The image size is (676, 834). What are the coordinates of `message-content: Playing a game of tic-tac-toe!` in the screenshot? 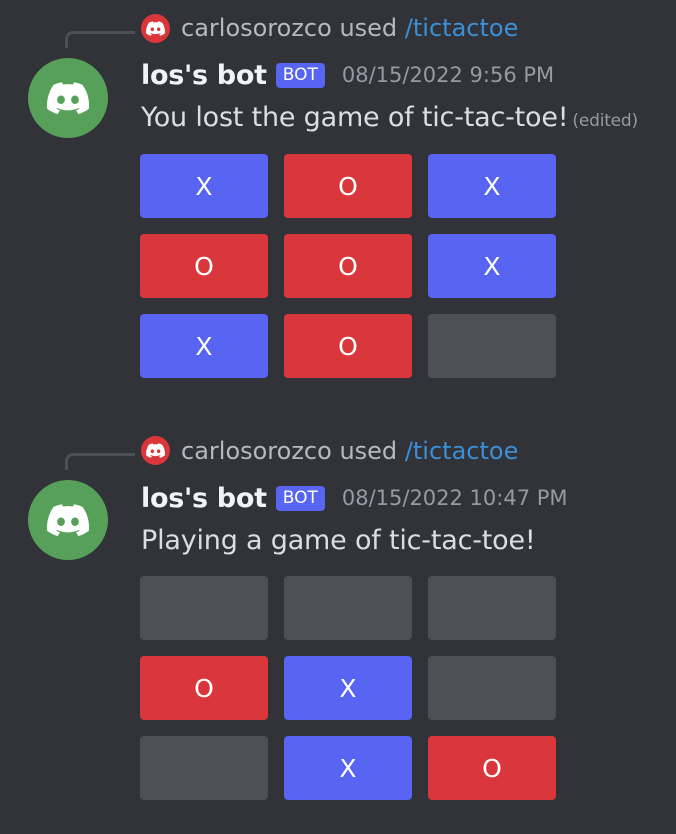 It's located at (338, 540).